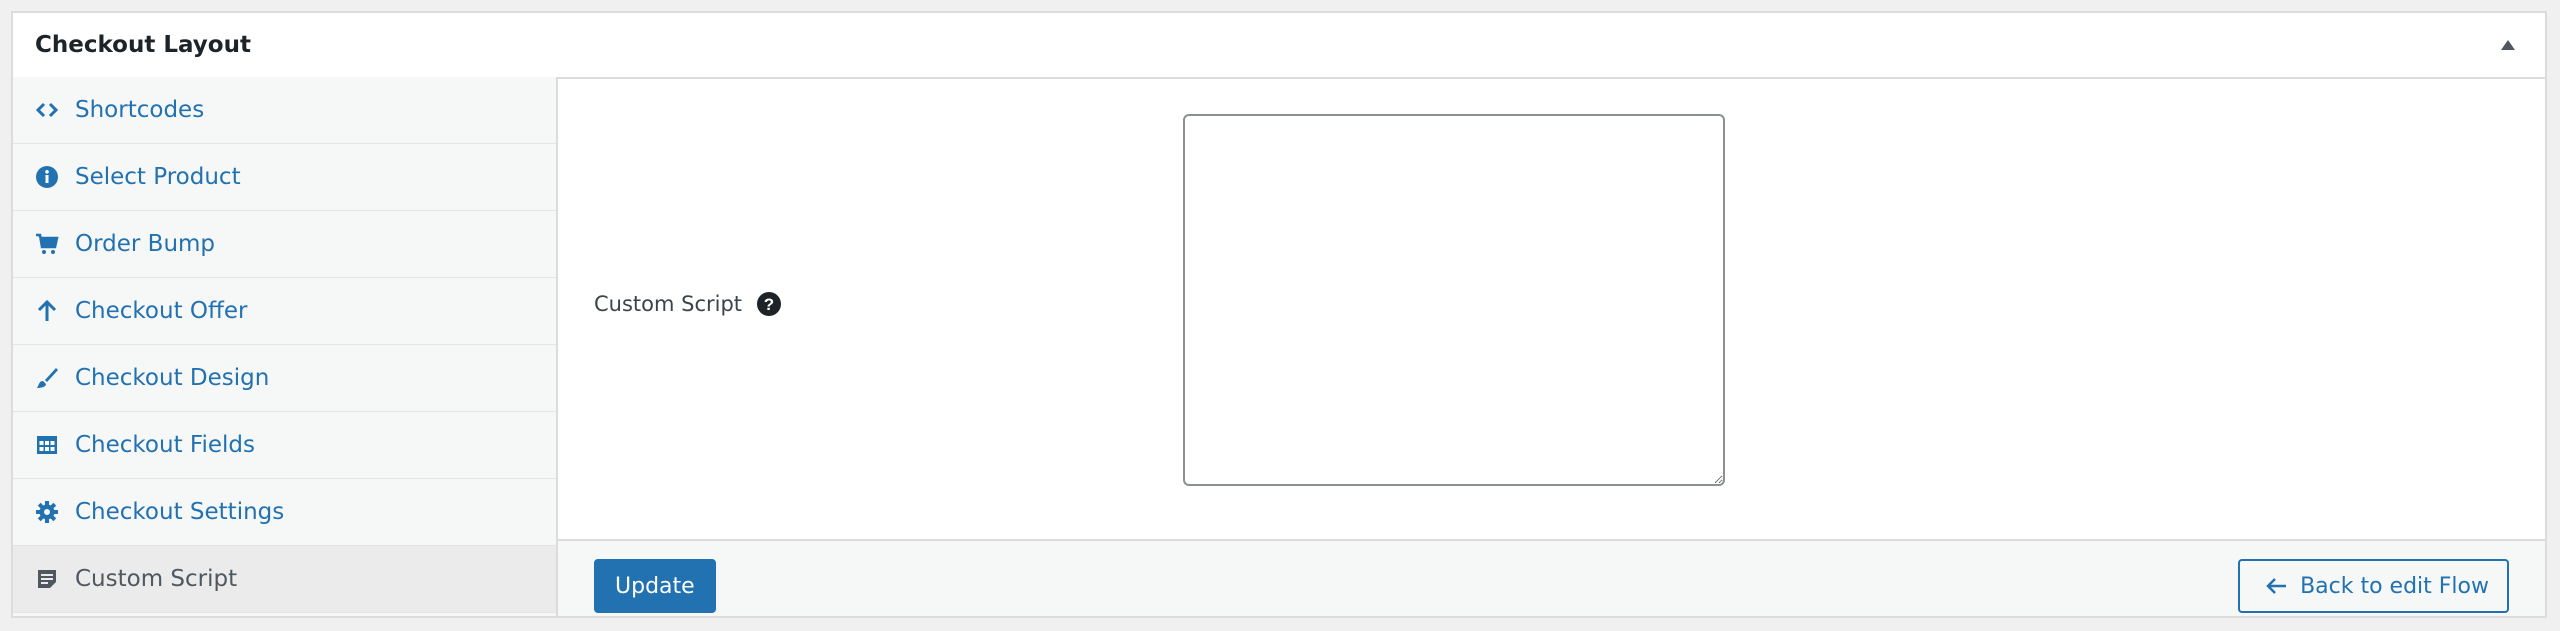  What do you see at coordinates (284, 579) in the screenshot?
I see `sidebar-item-custom-script: Custom Script` at bounding box center [284, 579].